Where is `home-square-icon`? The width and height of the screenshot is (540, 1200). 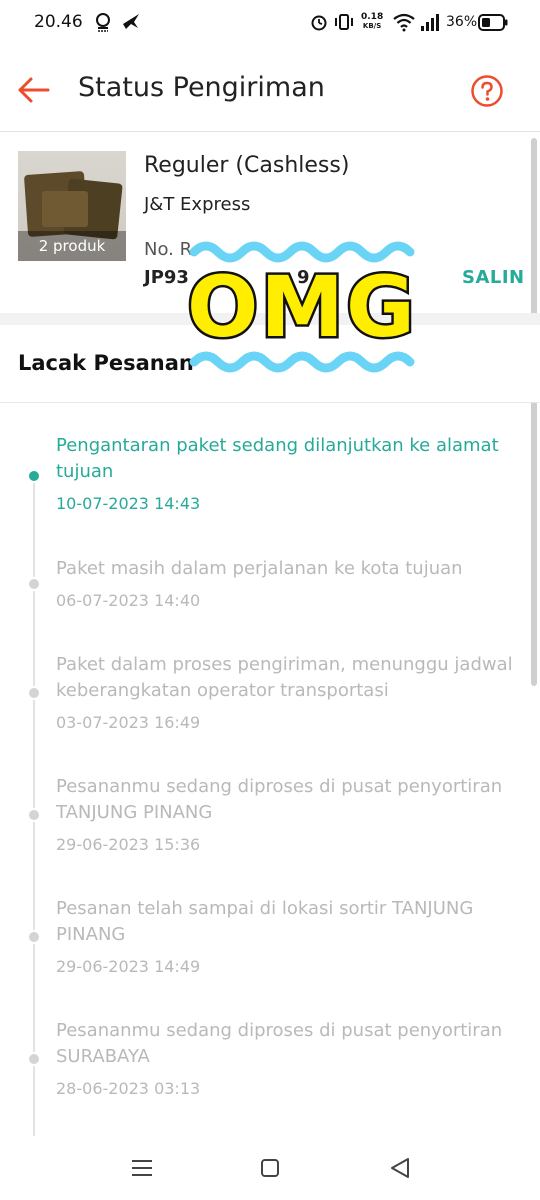
home-square-icon is located at coordinates (270, 1168).